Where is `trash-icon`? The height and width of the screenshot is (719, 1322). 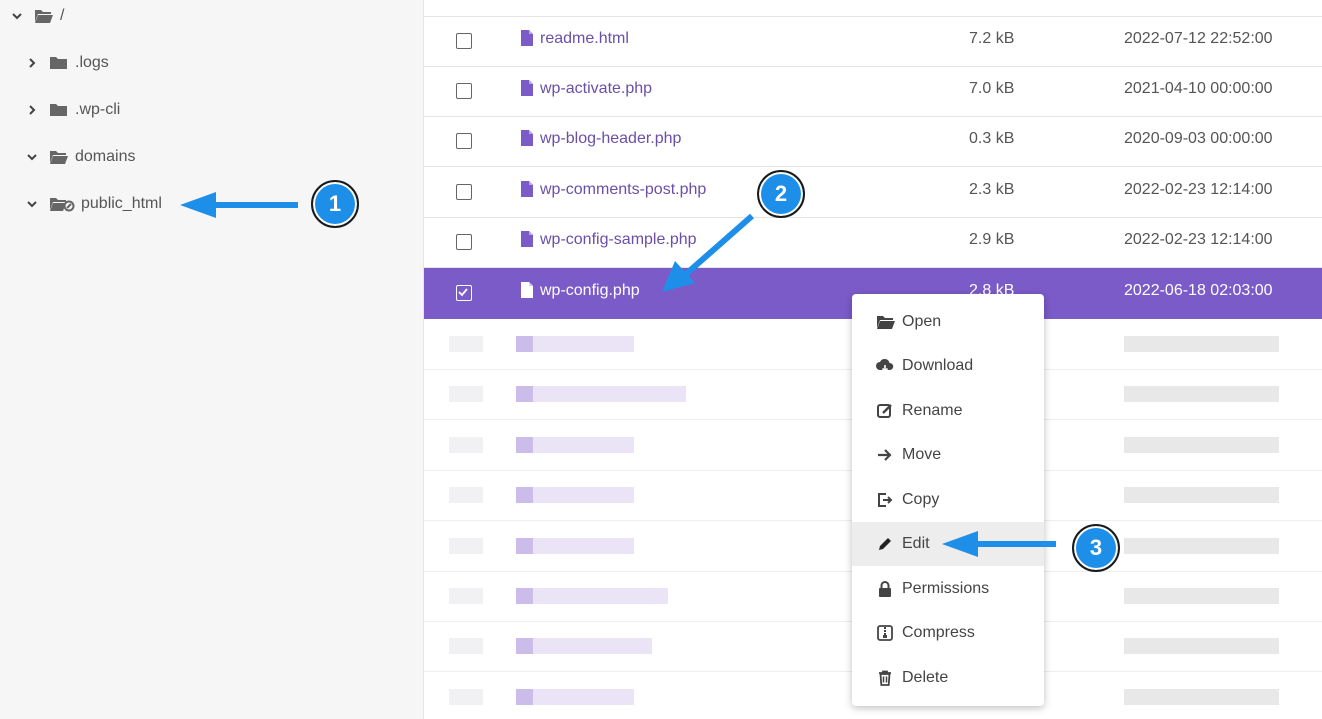 trash-icon is located at coordinates (885, 678).